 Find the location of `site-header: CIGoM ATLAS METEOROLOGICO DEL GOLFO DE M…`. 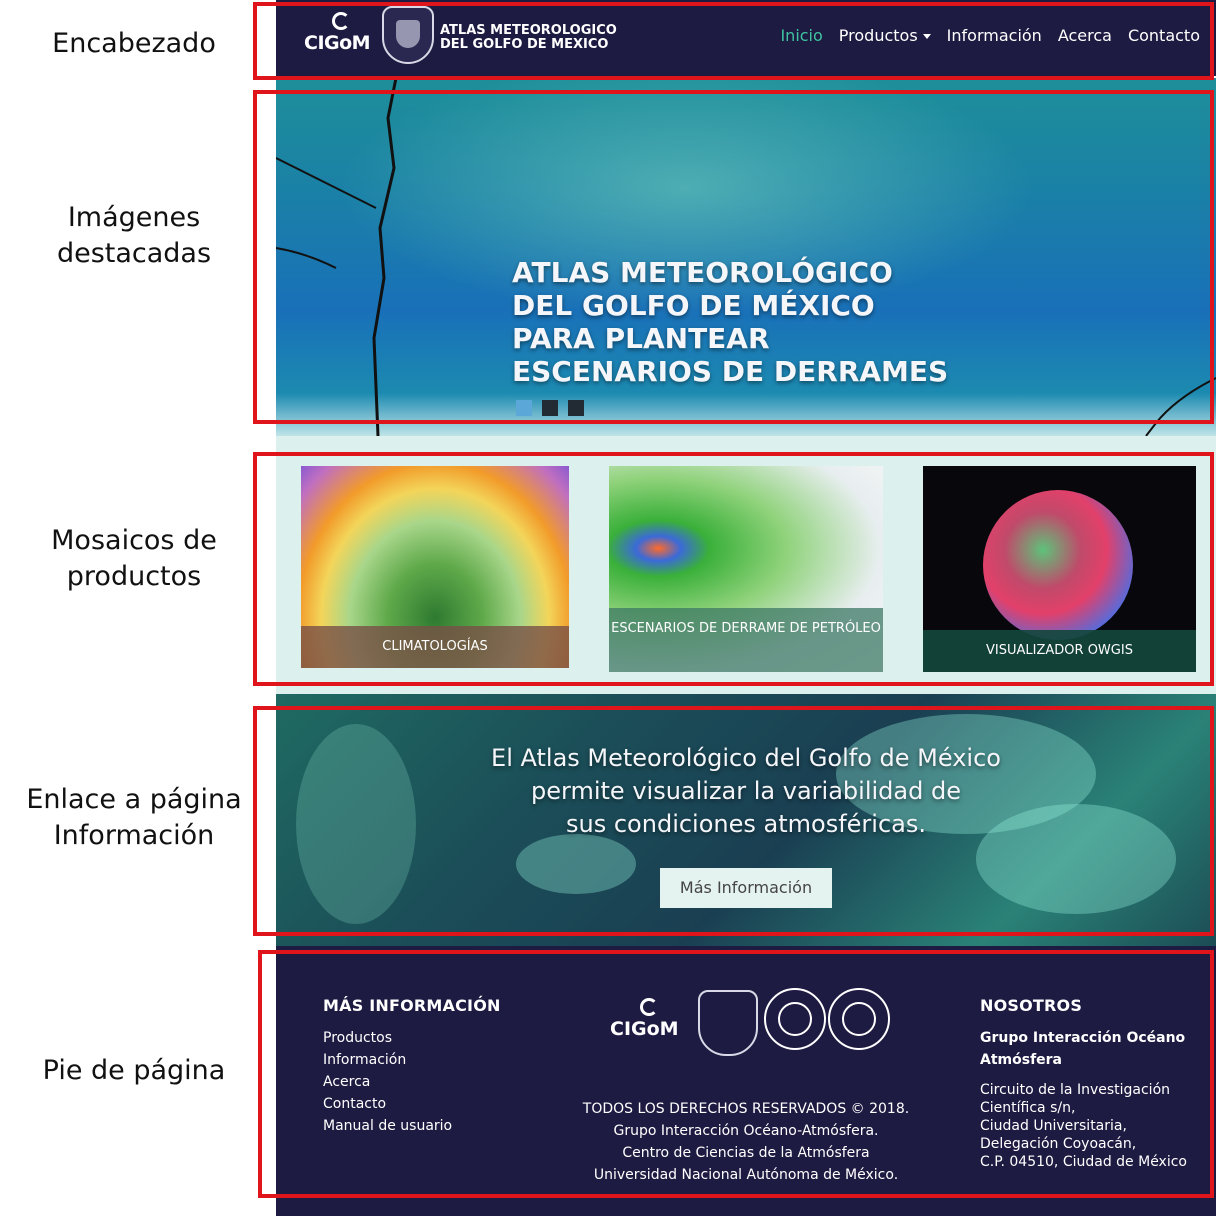

site-header: CIGoM ATLAS METEOROLOGICO DEL GOLFO DE M… is located at coordinates (746, 38).